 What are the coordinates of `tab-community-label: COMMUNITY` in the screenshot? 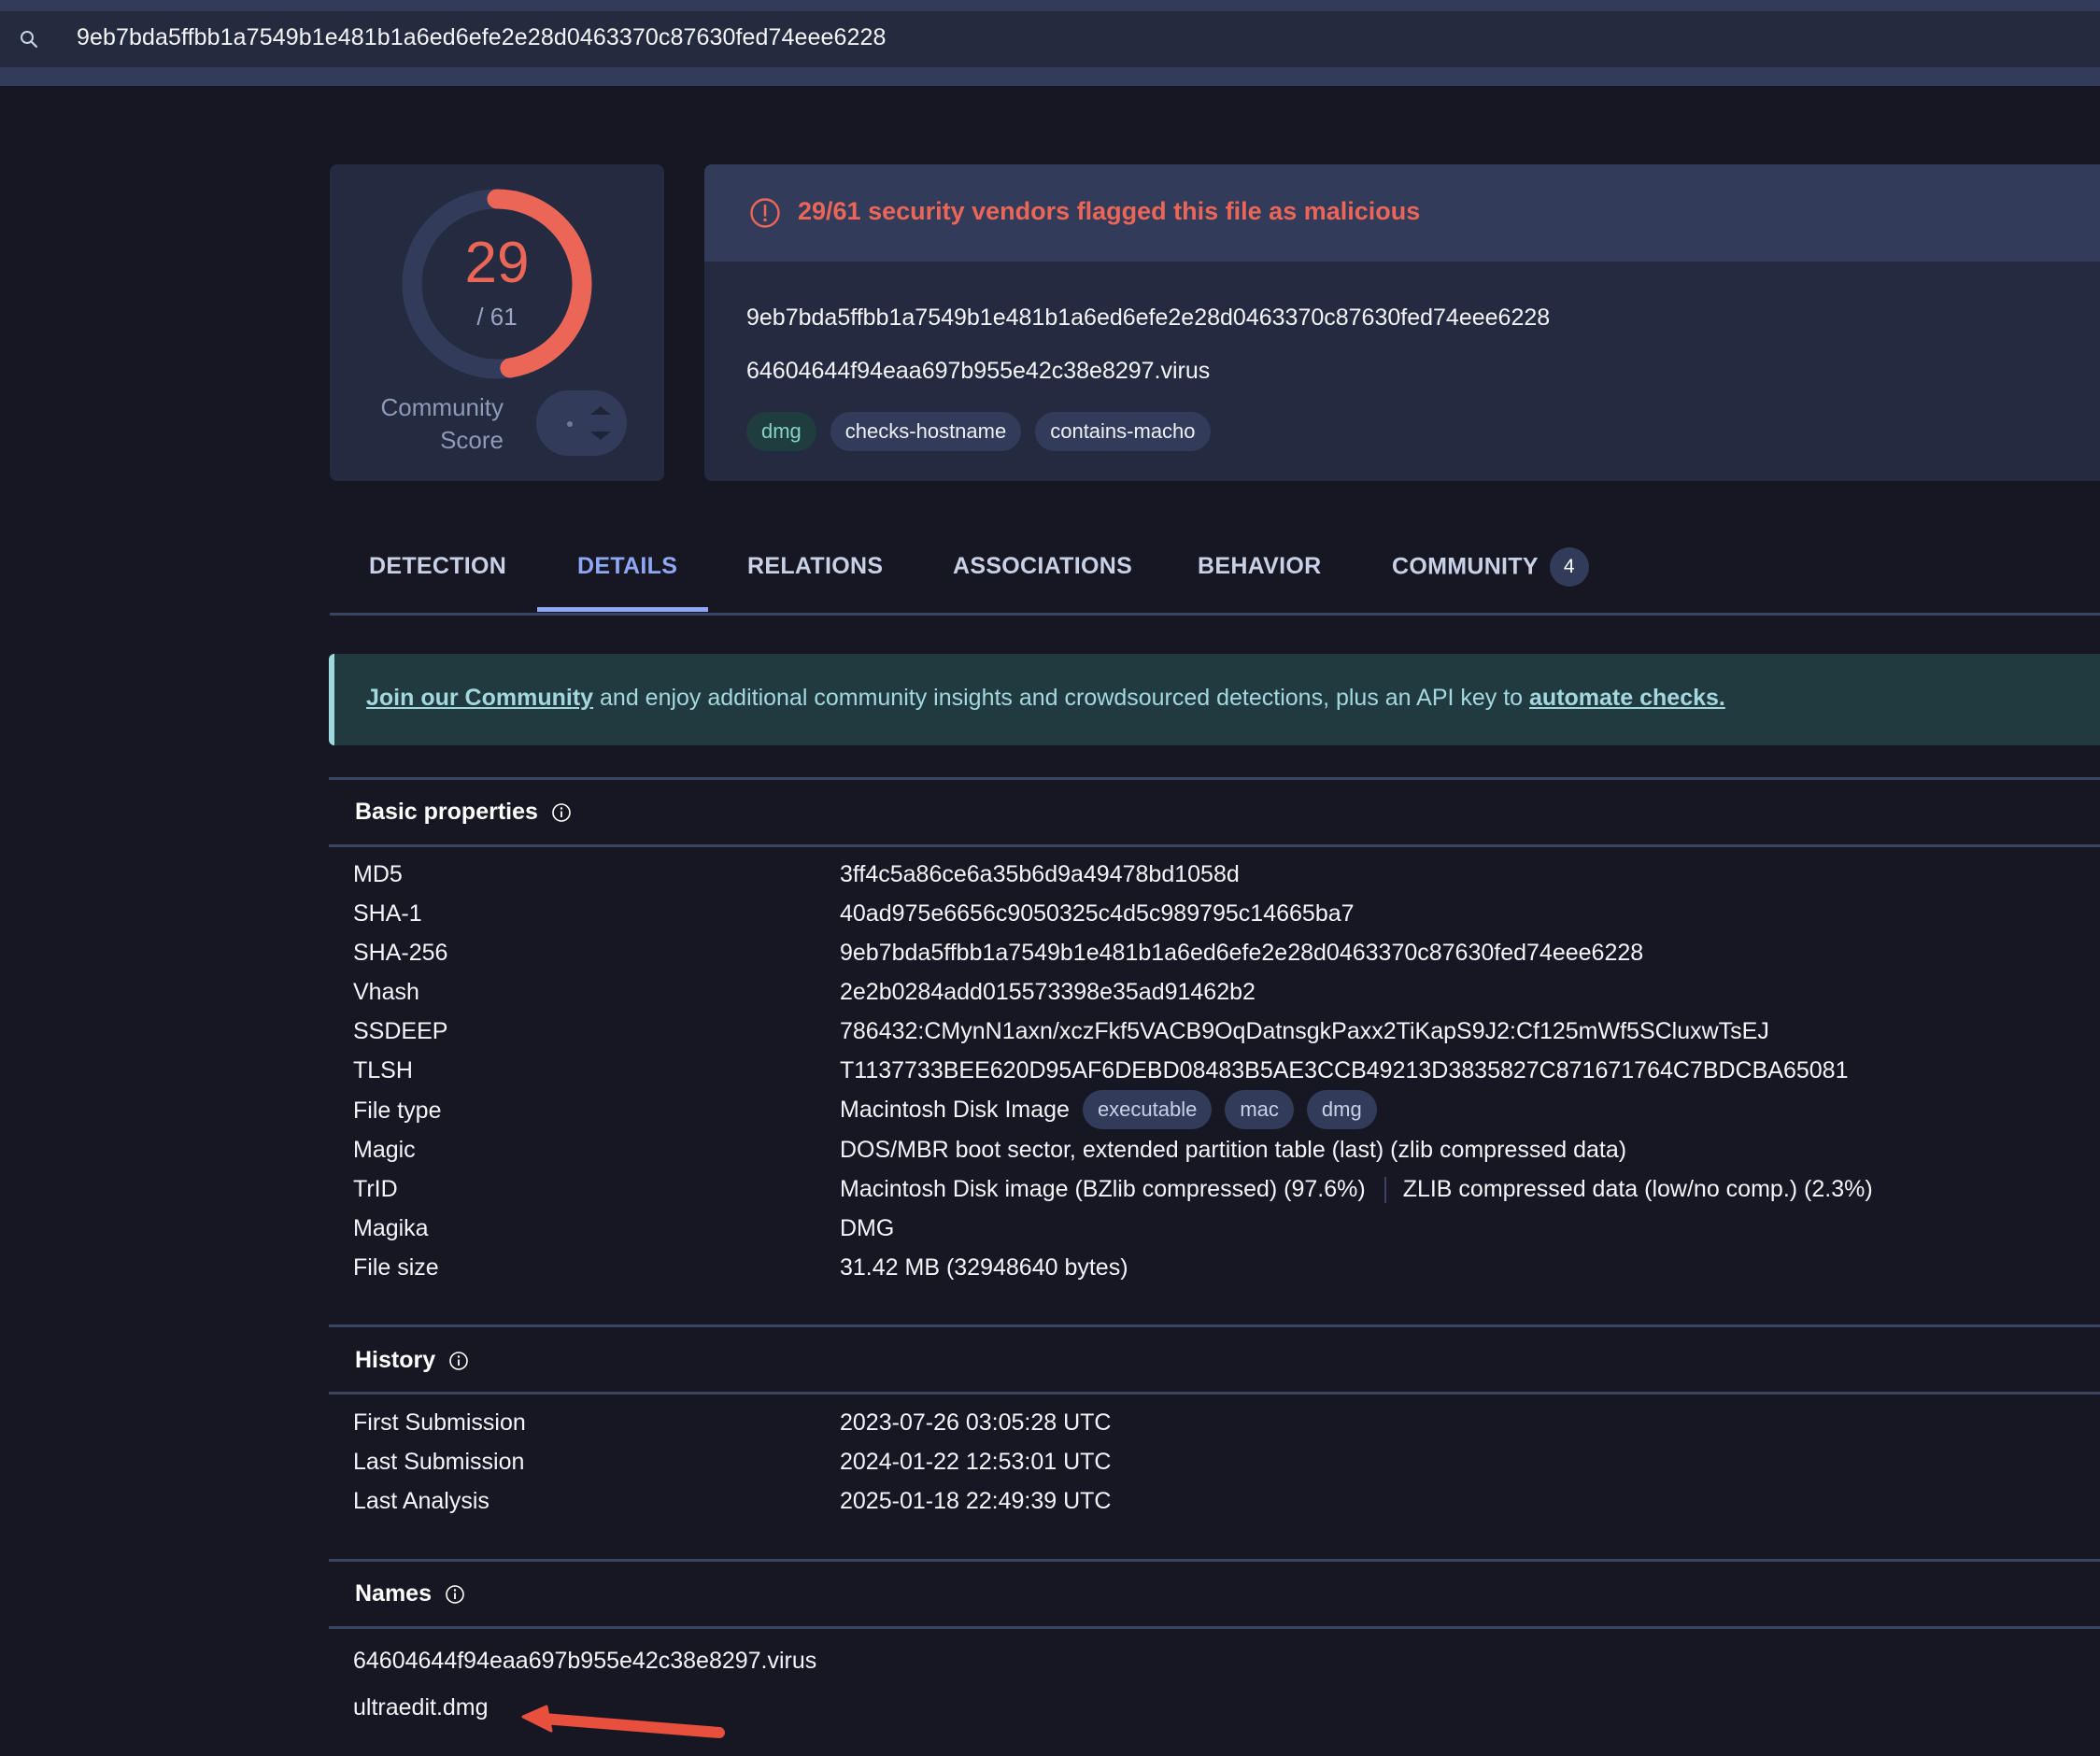 It's located at (1466, 566).